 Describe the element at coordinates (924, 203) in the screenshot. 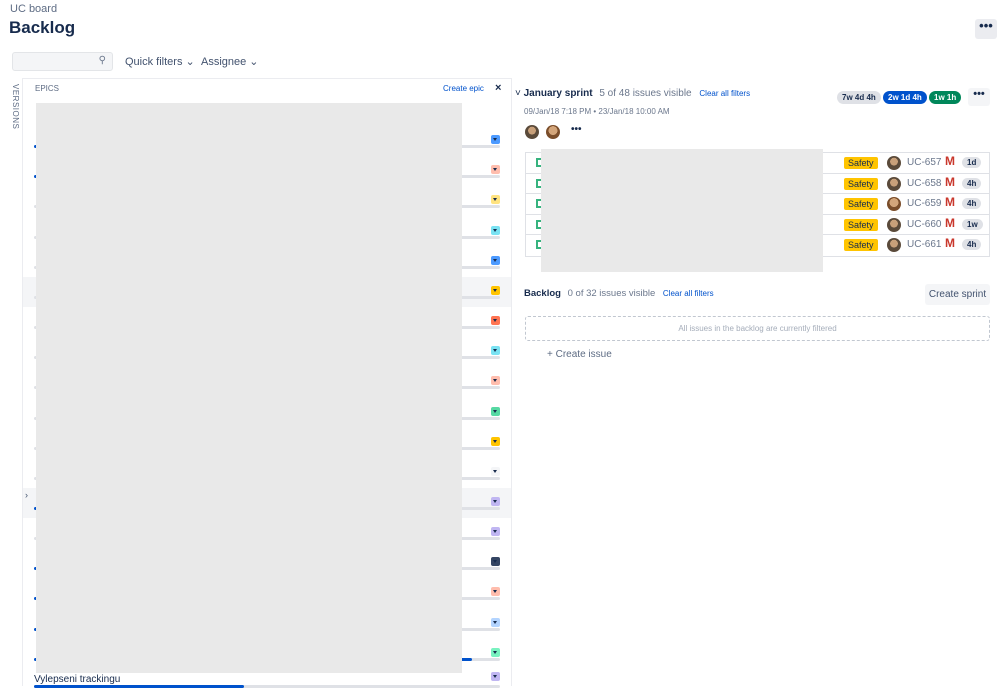

I see `issue-key: UC-659` at that location.